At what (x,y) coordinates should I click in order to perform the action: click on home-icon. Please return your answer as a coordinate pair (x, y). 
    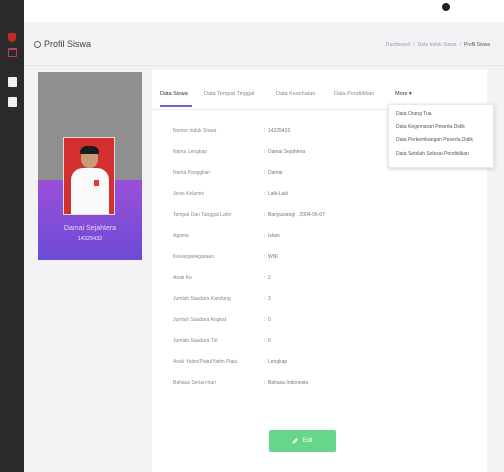
    Looking at the image, I should click on (12, 52).